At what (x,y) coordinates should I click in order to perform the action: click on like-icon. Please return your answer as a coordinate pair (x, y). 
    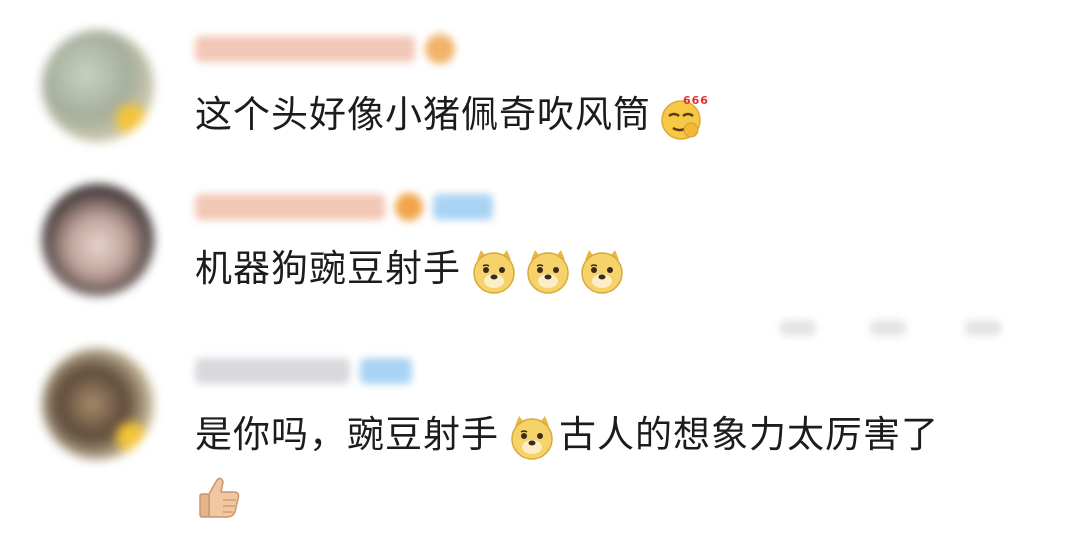
    Looking at the image, I should click on (983, 328).